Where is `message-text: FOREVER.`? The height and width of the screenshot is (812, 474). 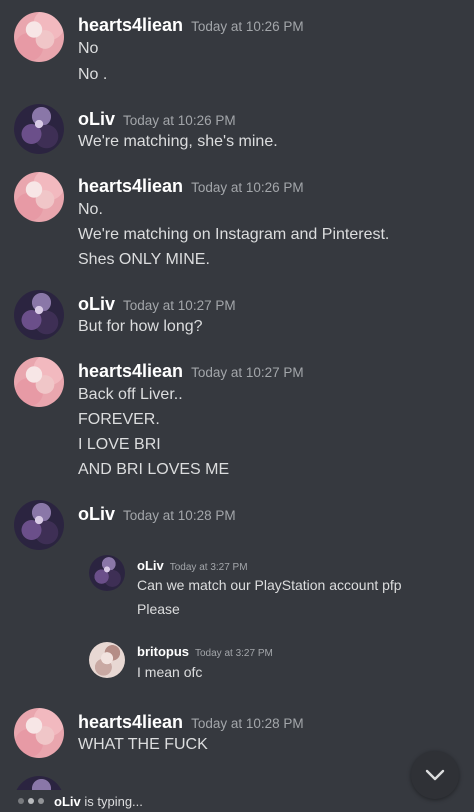 message-text: FOREVER. is located at coordinates (119, 419).